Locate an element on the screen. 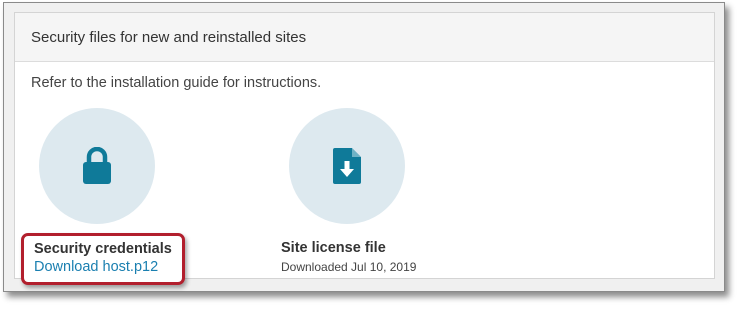 This screenshot has height=309, width=741. security-credentials-highlight: Security credentials Download host.p12 is located at coordinates (103, 259).